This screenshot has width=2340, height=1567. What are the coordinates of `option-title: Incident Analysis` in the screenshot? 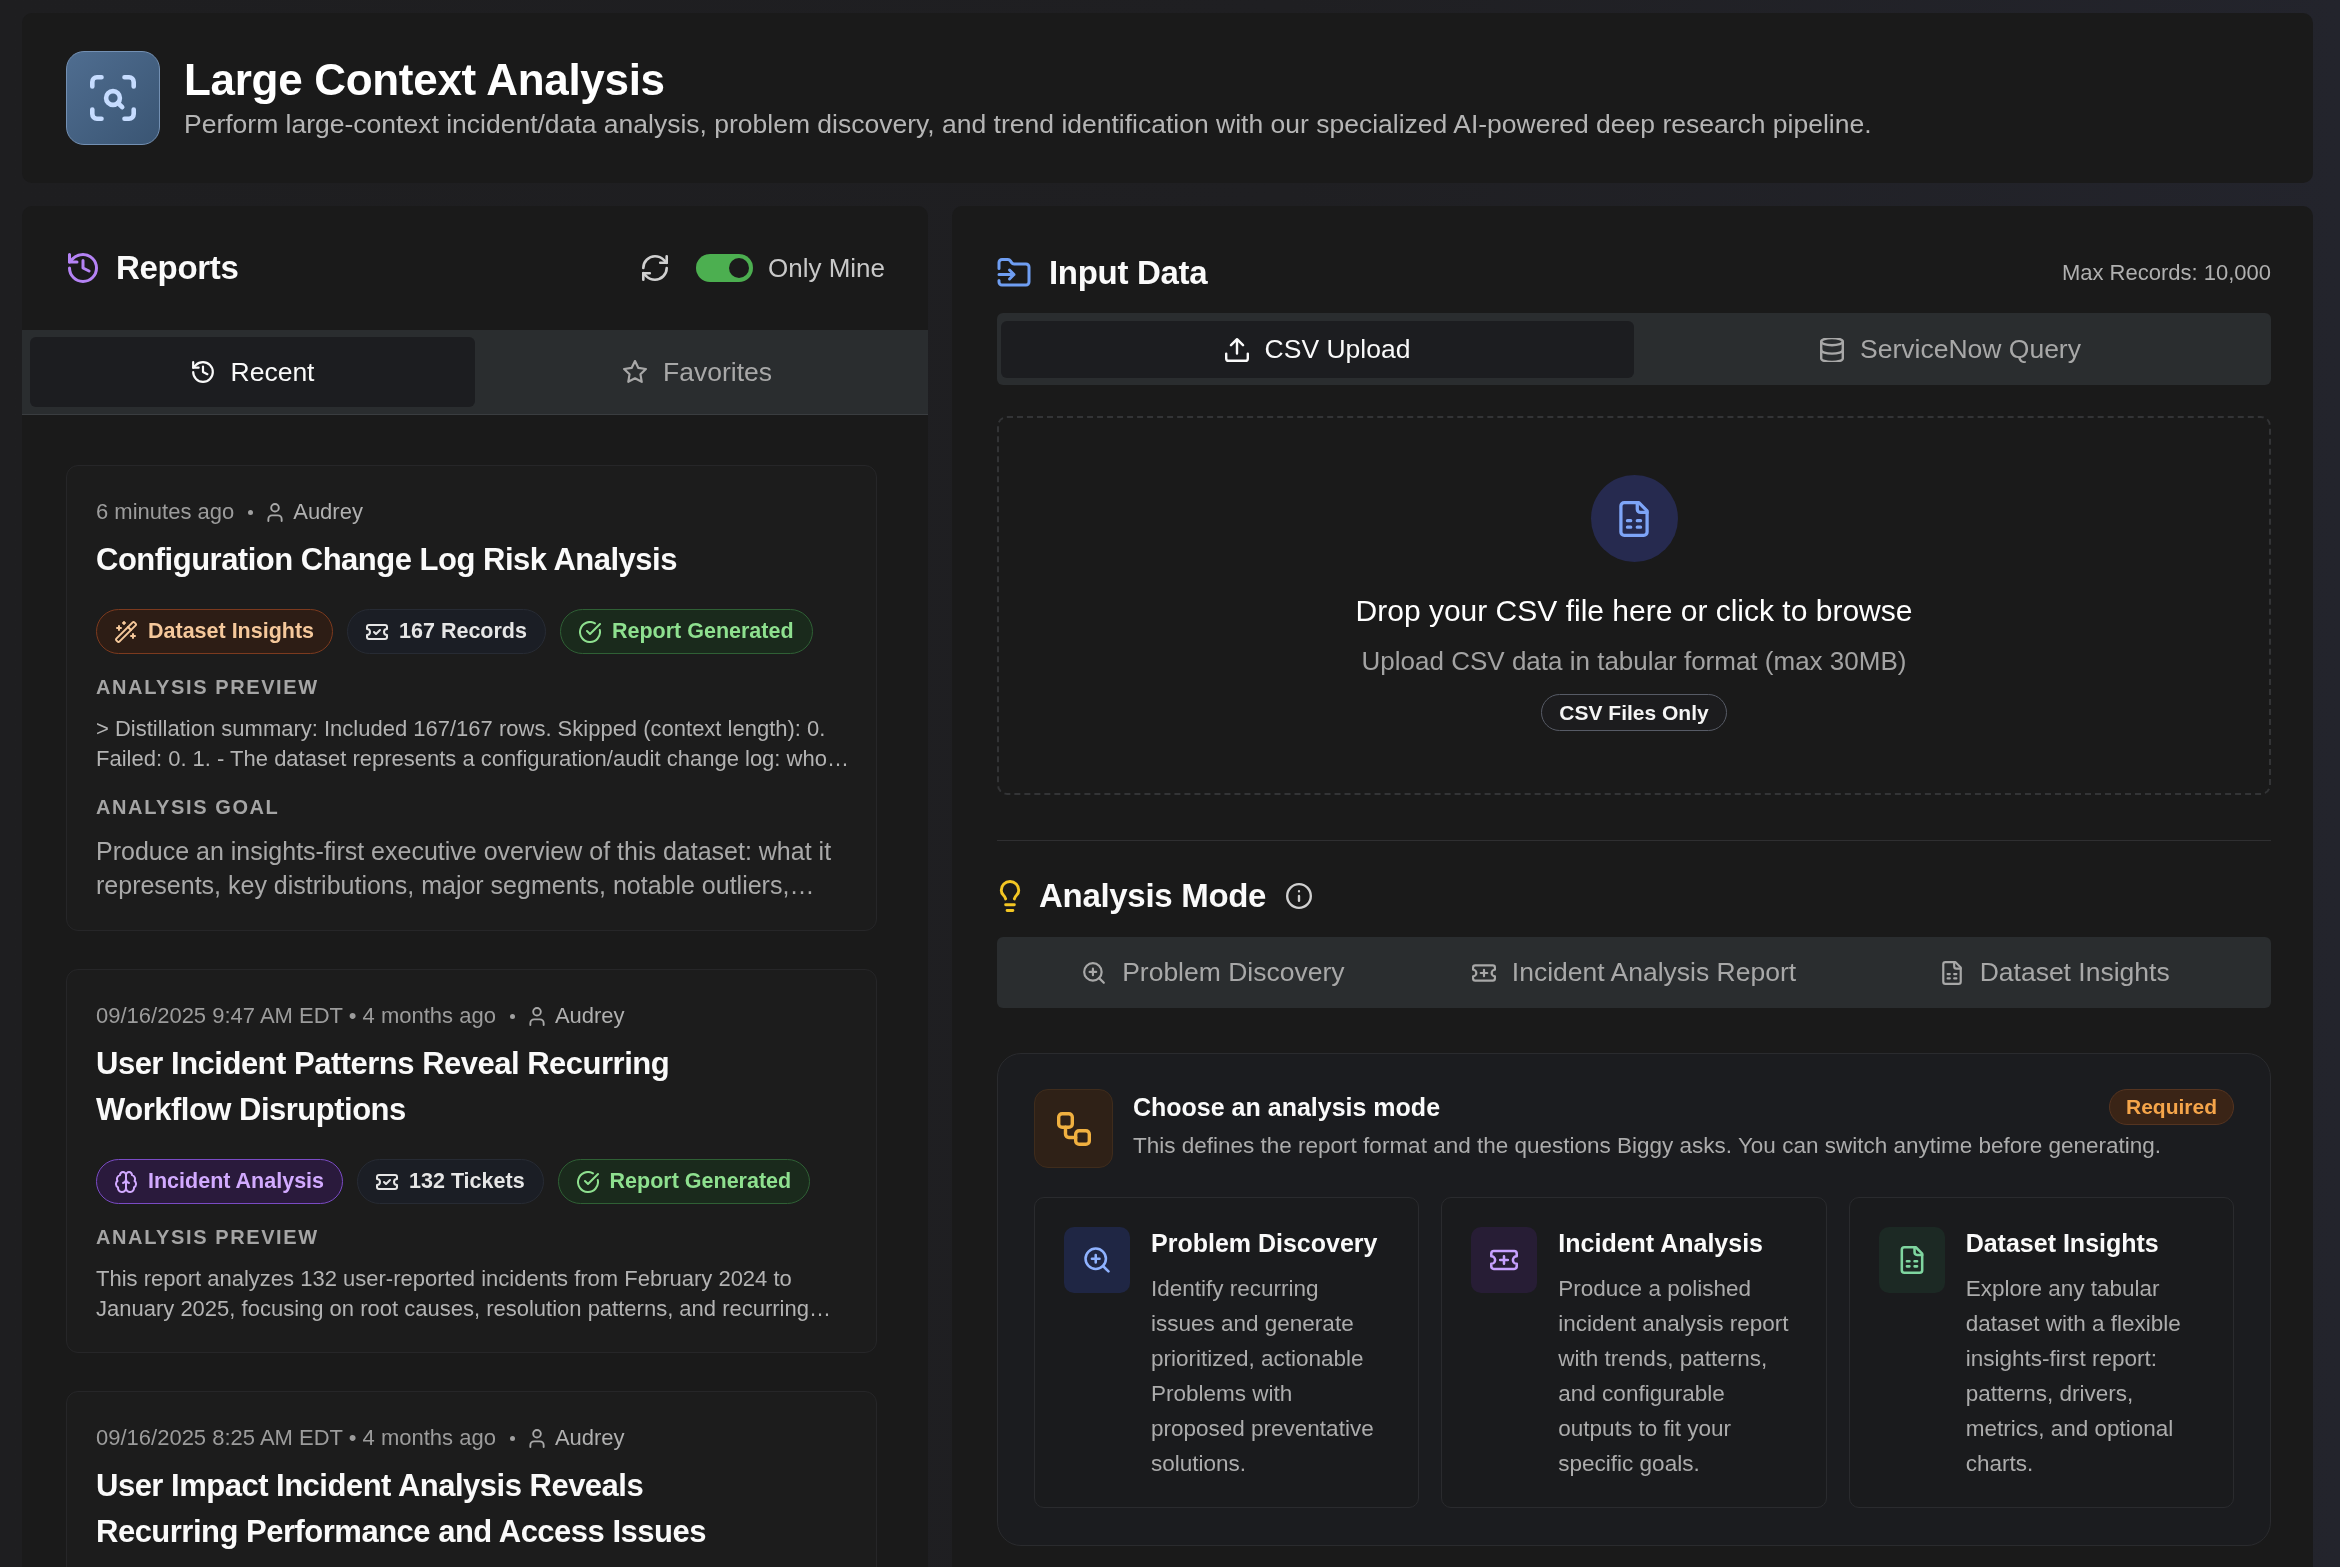 It's located at (1661, 1243).